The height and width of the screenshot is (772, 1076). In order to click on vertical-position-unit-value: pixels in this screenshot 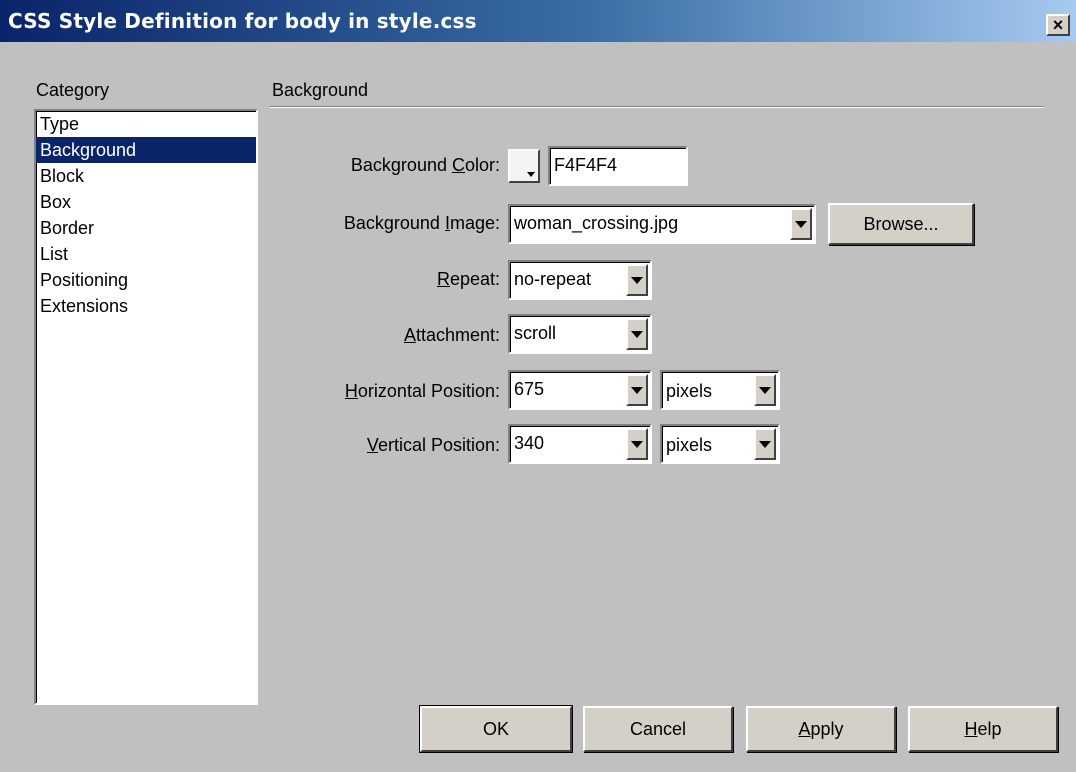, I will do `click(689, 445)`.